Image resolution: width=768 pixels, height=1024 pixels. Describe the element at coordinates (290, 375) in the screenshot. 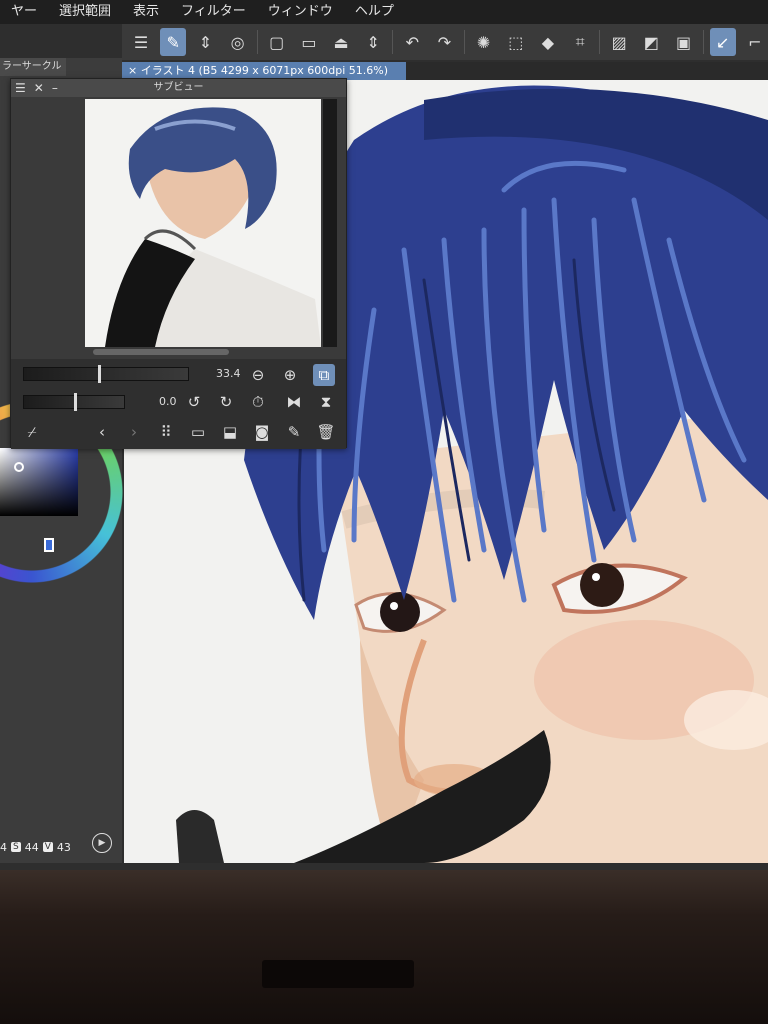

I see `zoom-in-icon: ⊕` at that location.